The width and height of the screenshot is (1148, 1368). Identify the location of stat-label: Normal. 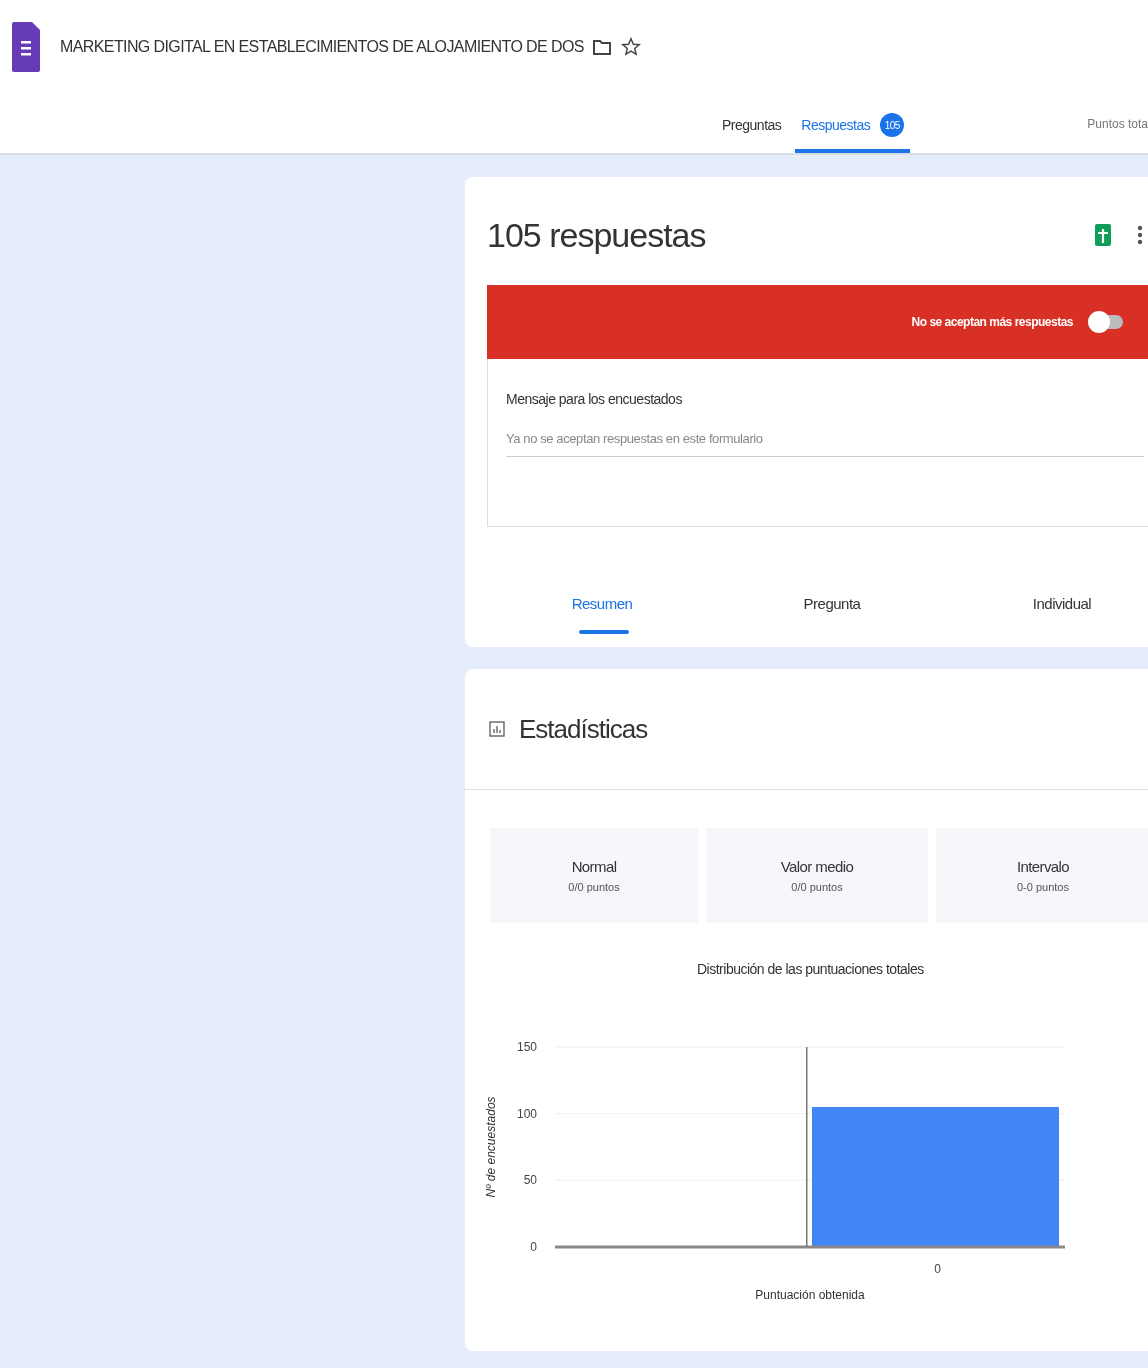
(594, 866).